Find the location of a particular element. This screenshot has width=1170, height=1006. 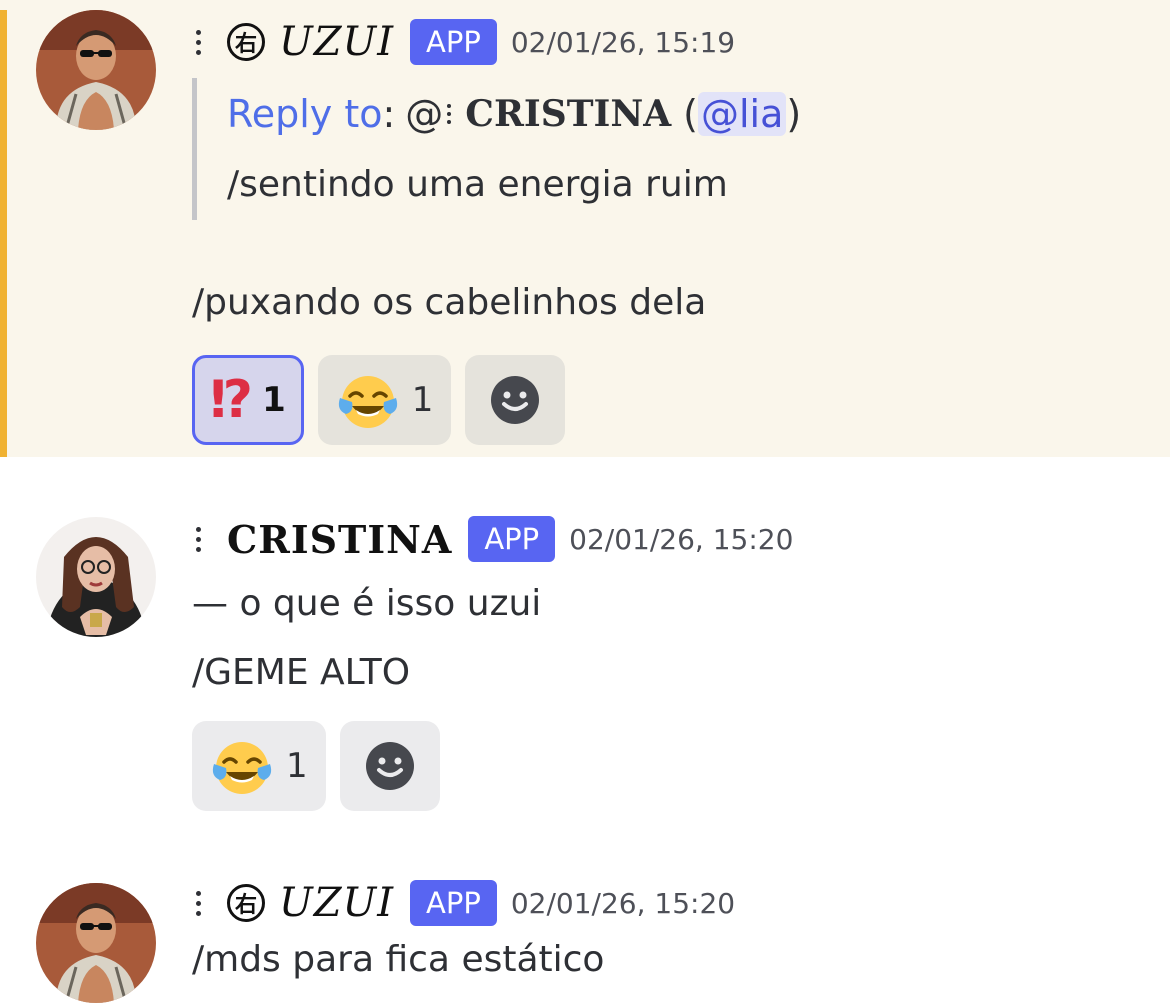

message-header: 右 UZUI APP 02/01/26, 15:19 is located at coordinates (462, 42).